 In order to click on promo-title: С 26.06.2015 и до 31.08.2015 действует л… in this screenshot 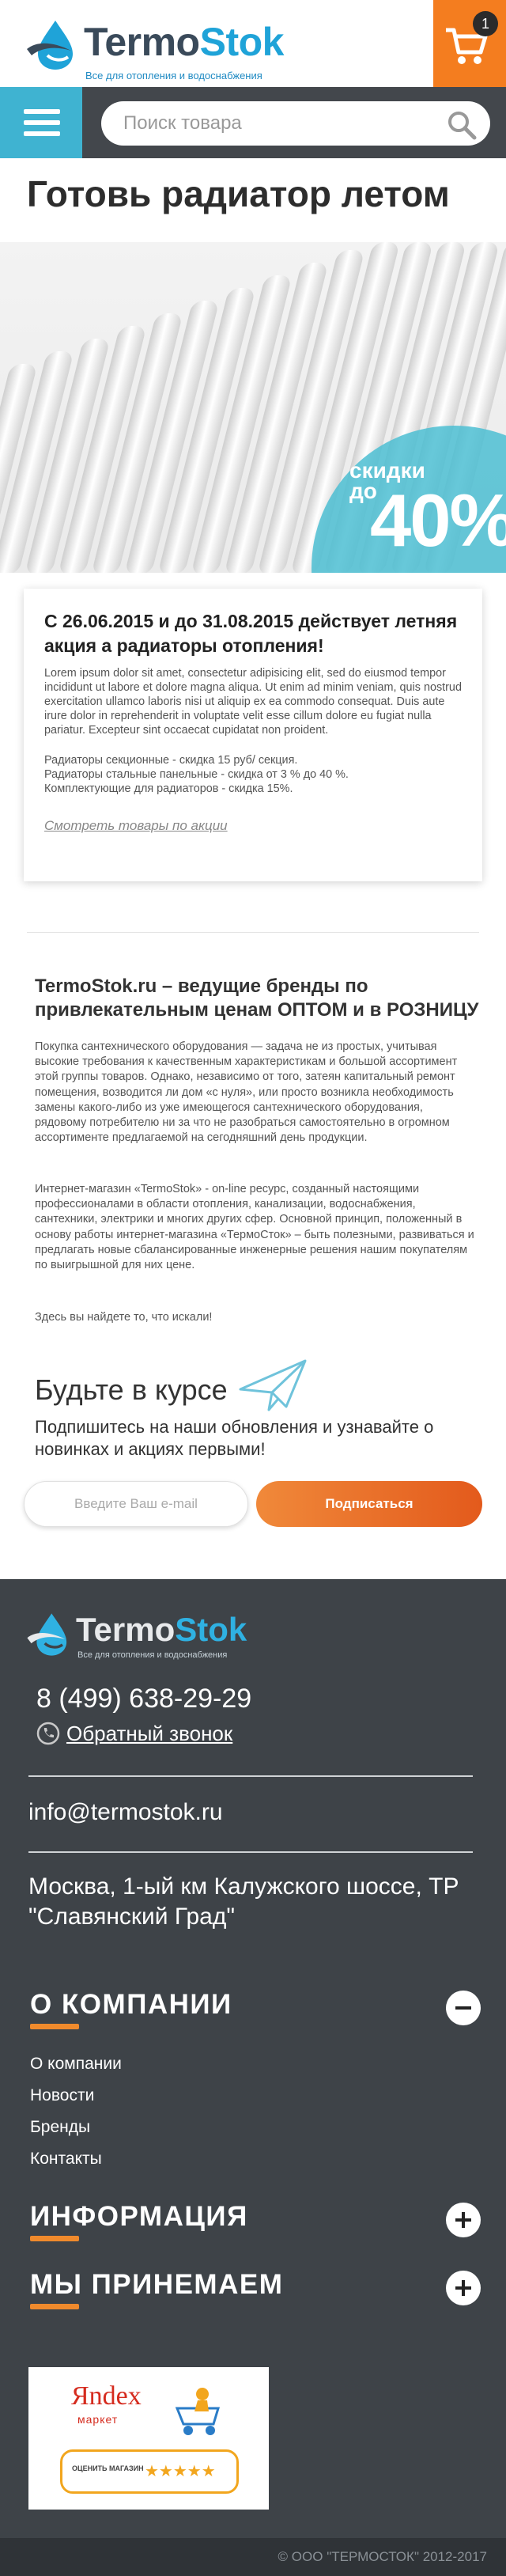, I will do `click(251, 633)`.